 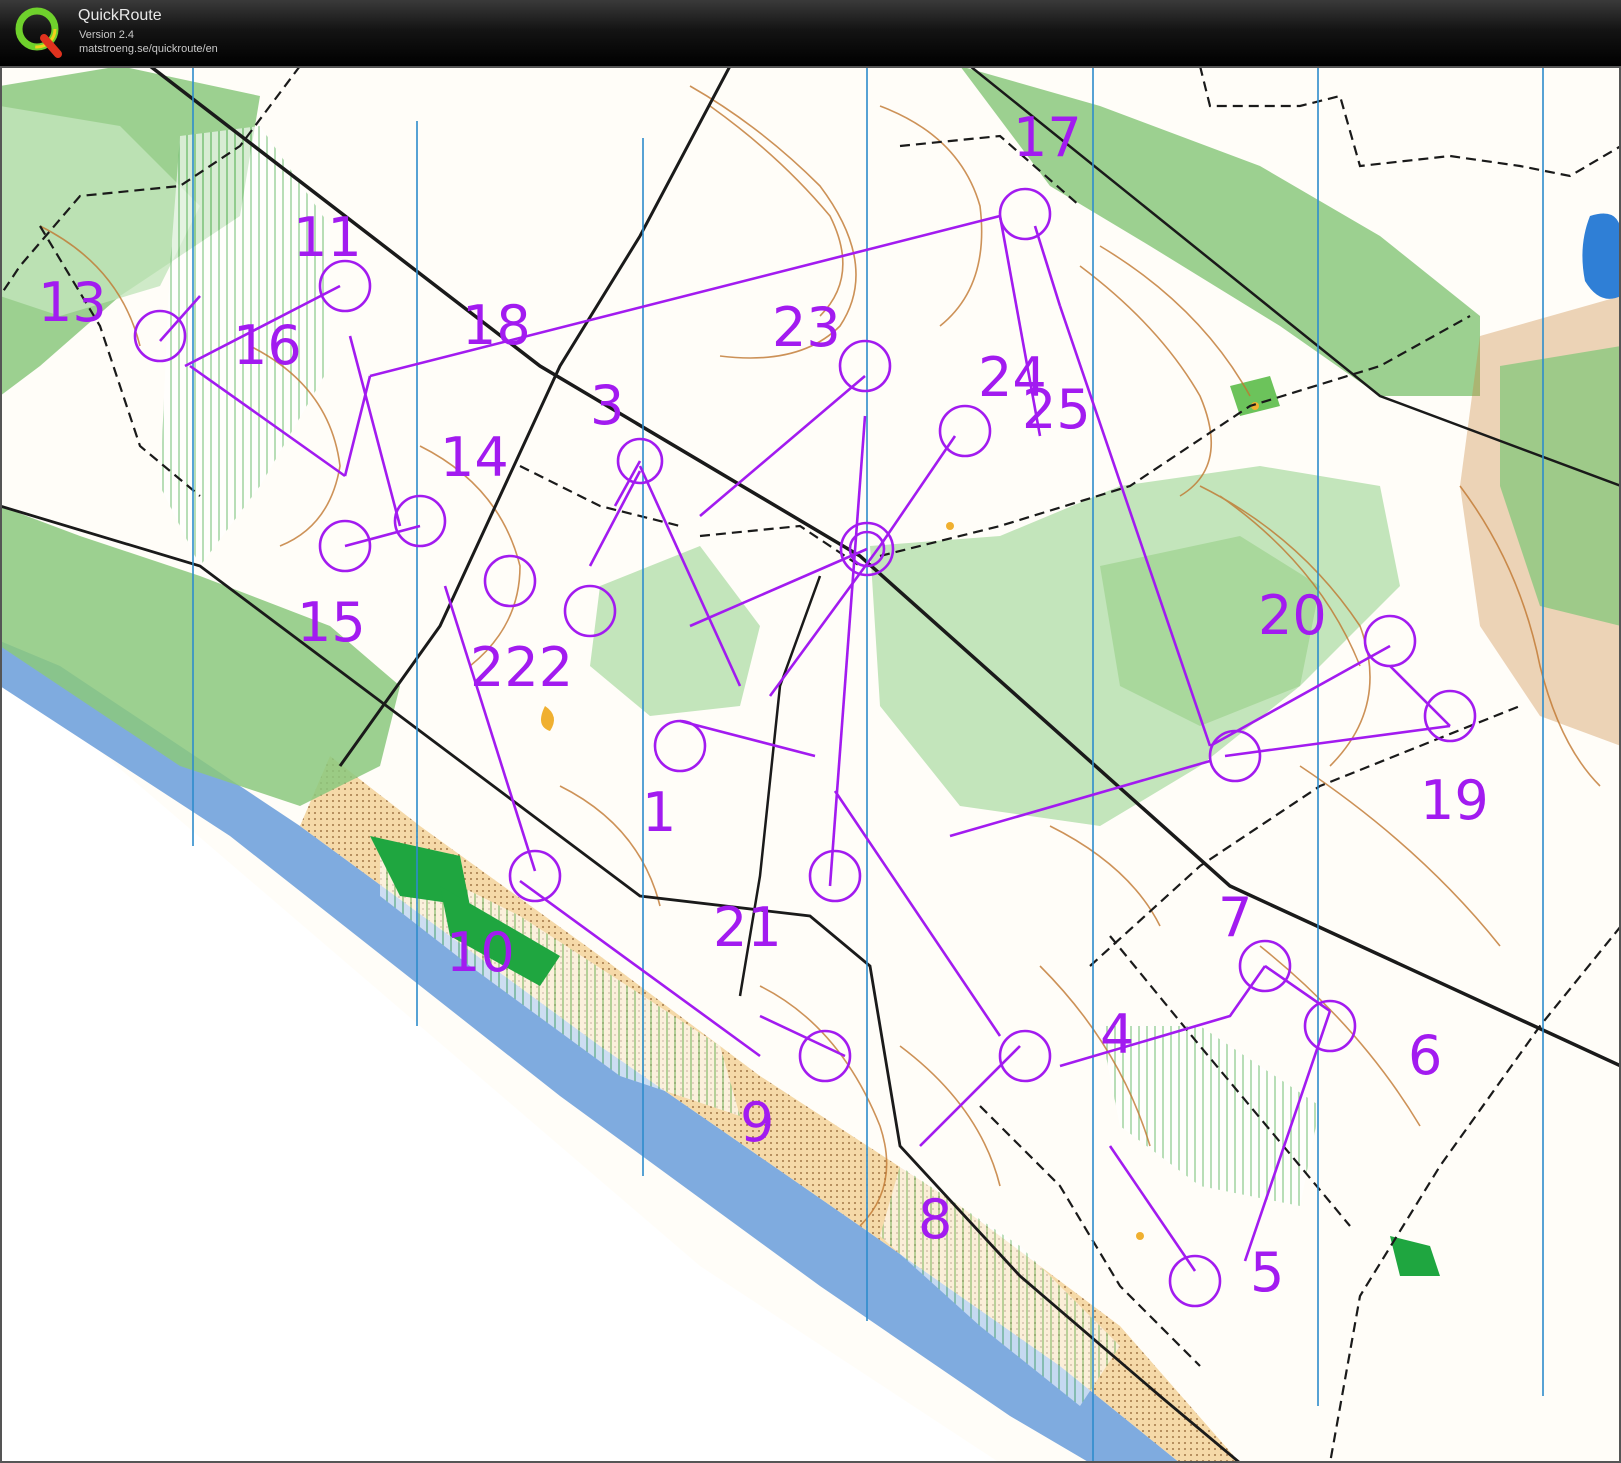 I want to click on control-number: 13, so click(x=72, y=302).